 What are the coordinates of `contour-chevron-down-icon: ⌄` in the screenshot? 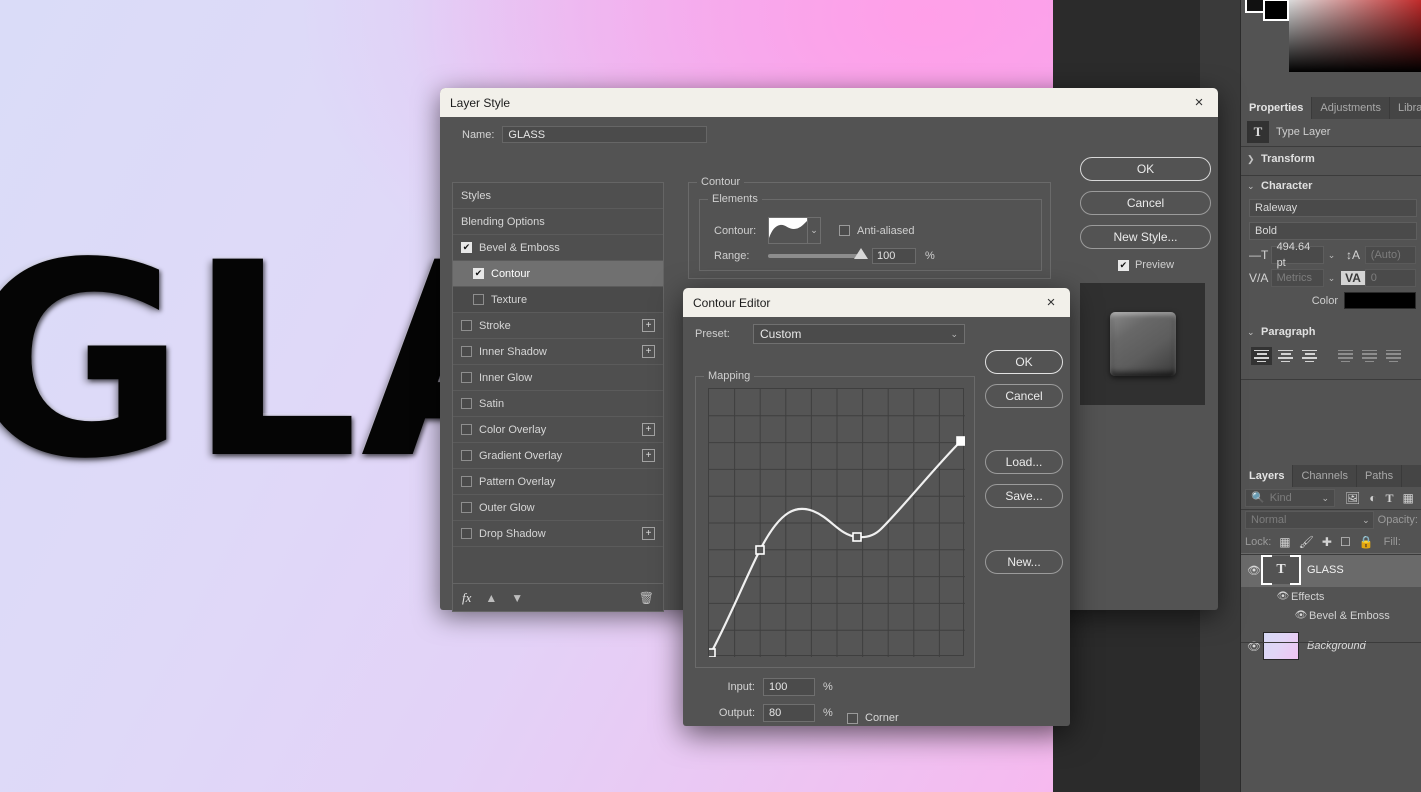 It's located at (814, 230).